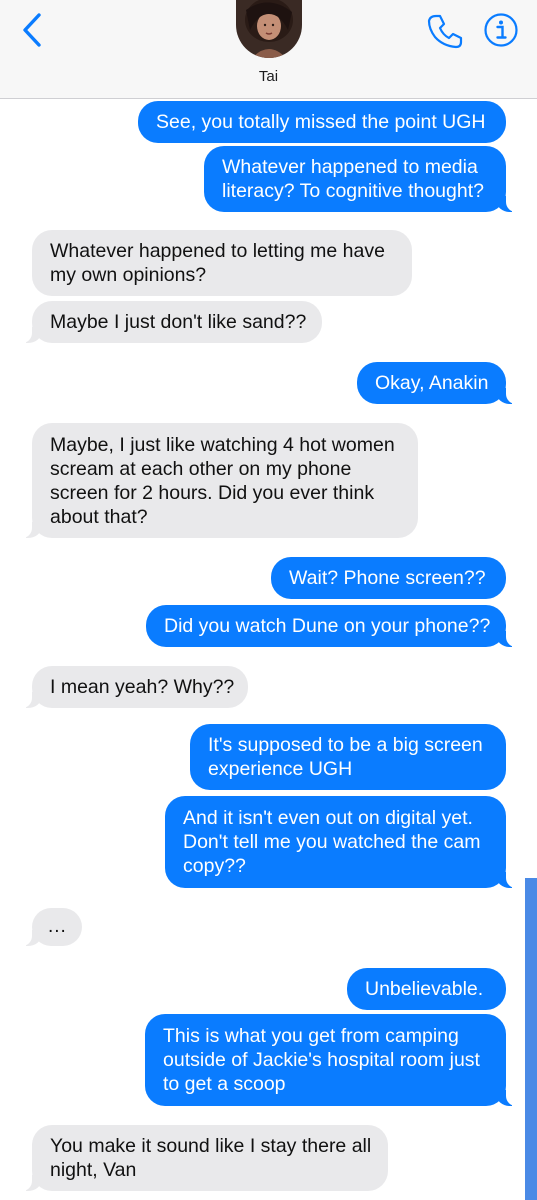 The width and height of the screenshot is (537, 1200). What do you see at coordinates (328, 818) in the screenshot?
I see `message-text-line: And it isn't even out on digital yet.` at bounding box center [328, 818].